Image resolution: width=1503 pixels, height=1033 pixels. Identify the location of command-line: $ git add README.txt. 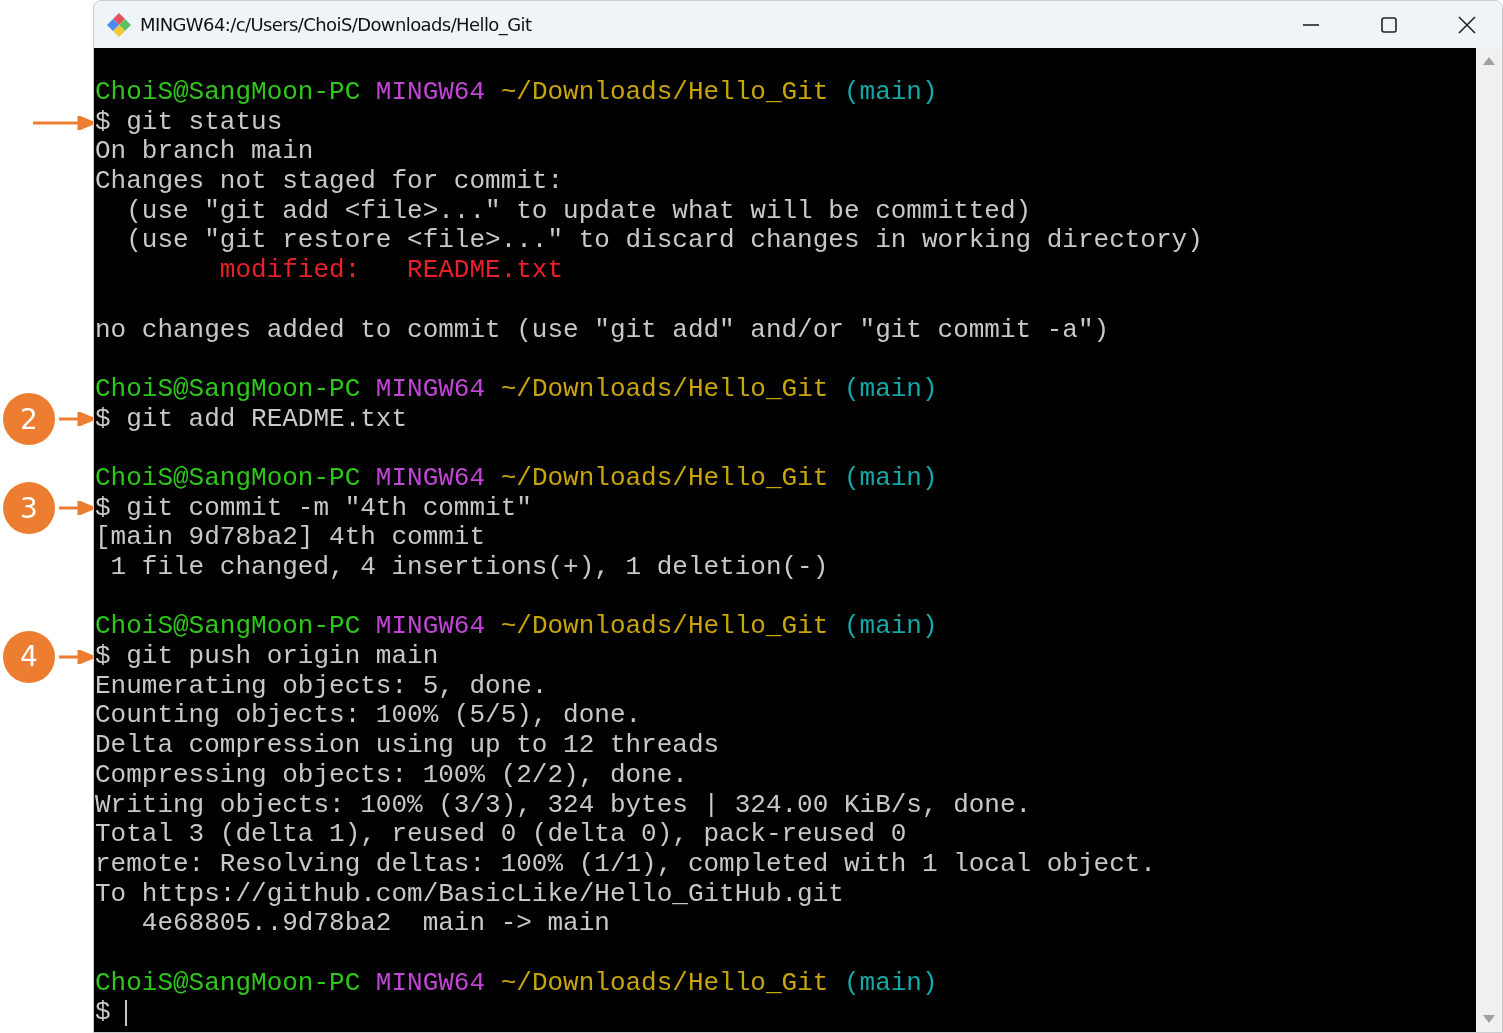
(251, 419).